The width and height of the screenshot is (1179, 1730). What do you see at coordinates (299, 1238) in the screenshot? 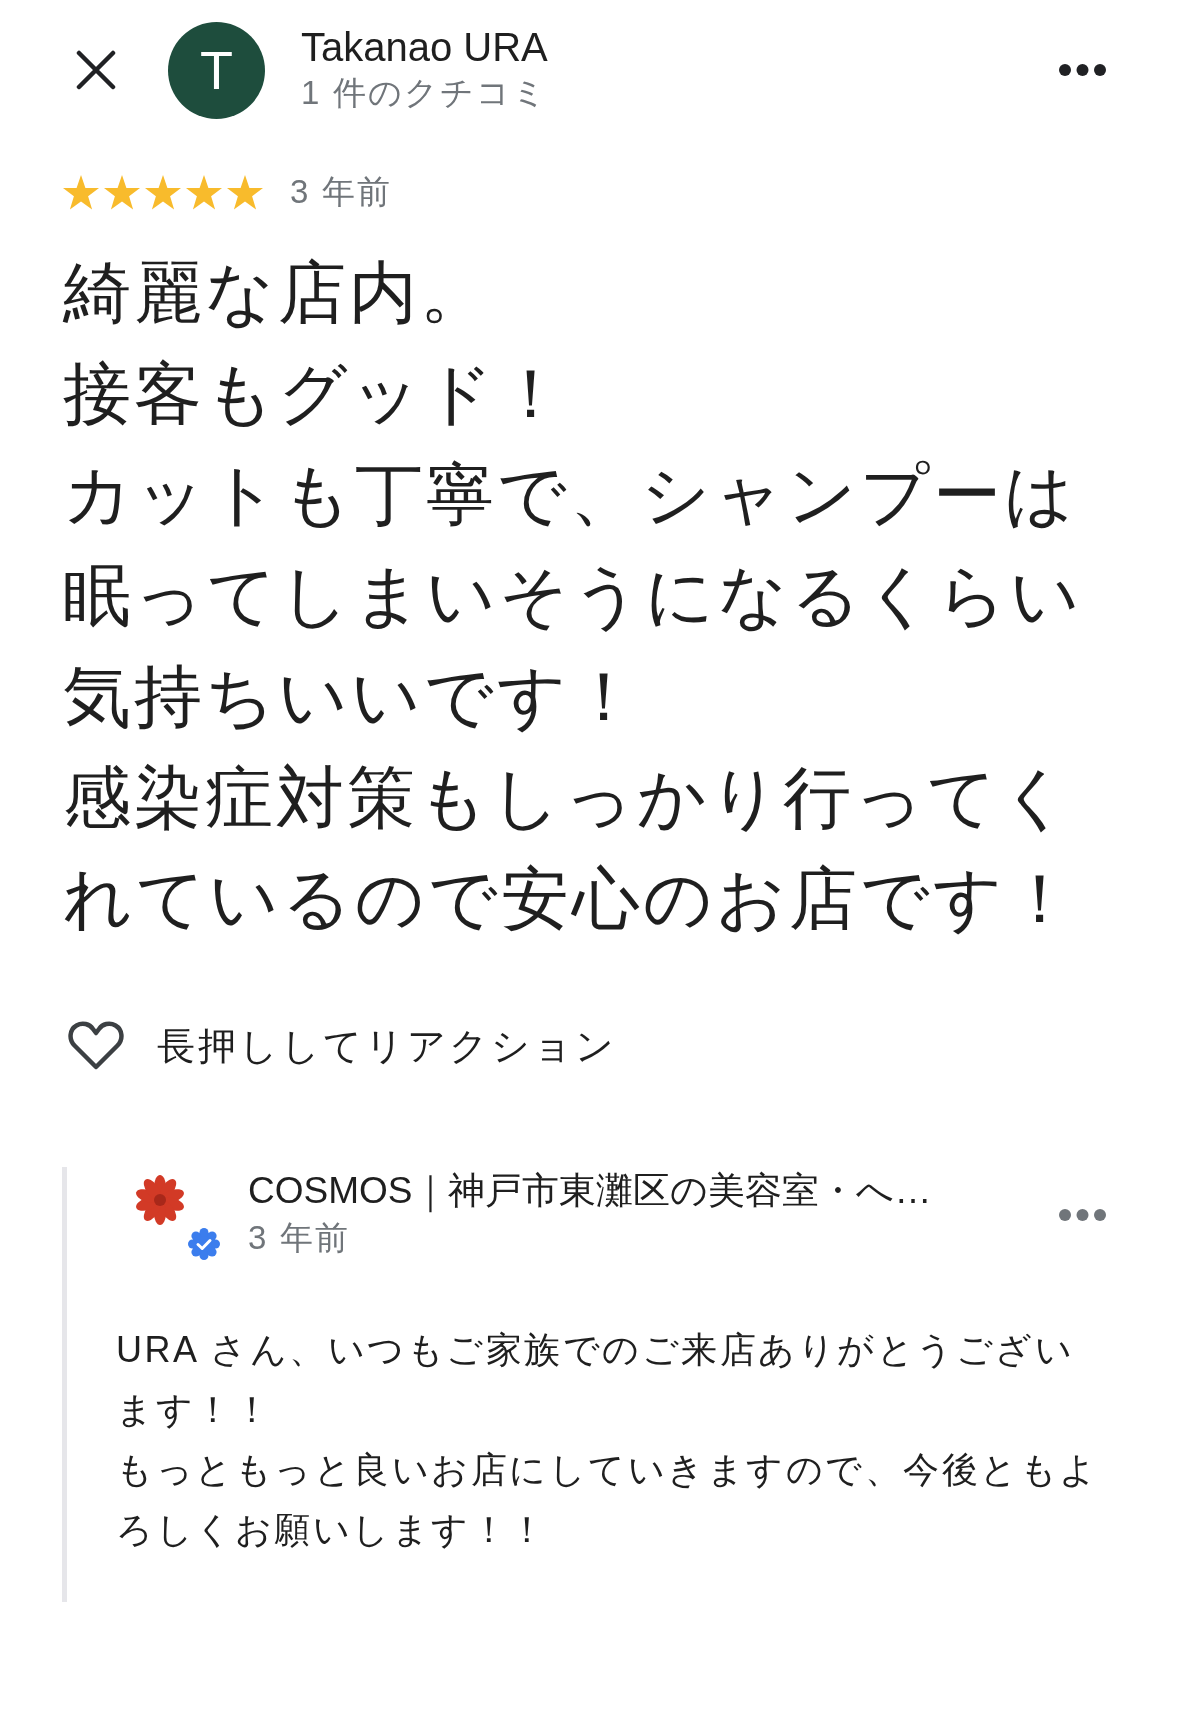
I see `reply-time: 3 年前` at bounding box center [299, 1238].